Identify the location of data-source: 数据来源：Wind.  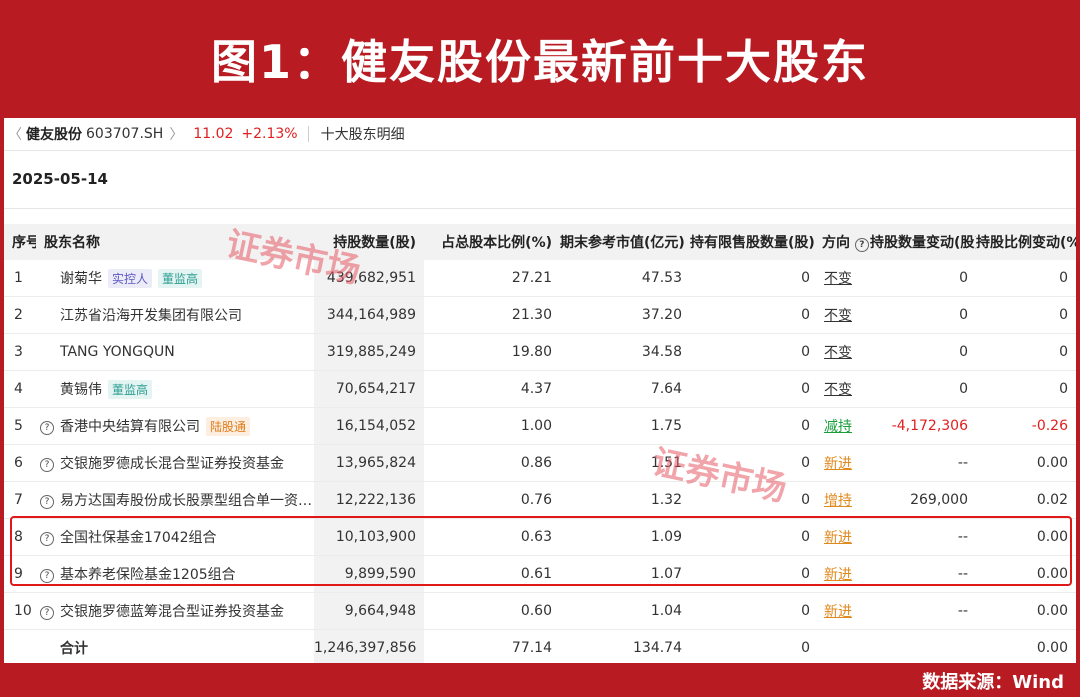
(993, 682).